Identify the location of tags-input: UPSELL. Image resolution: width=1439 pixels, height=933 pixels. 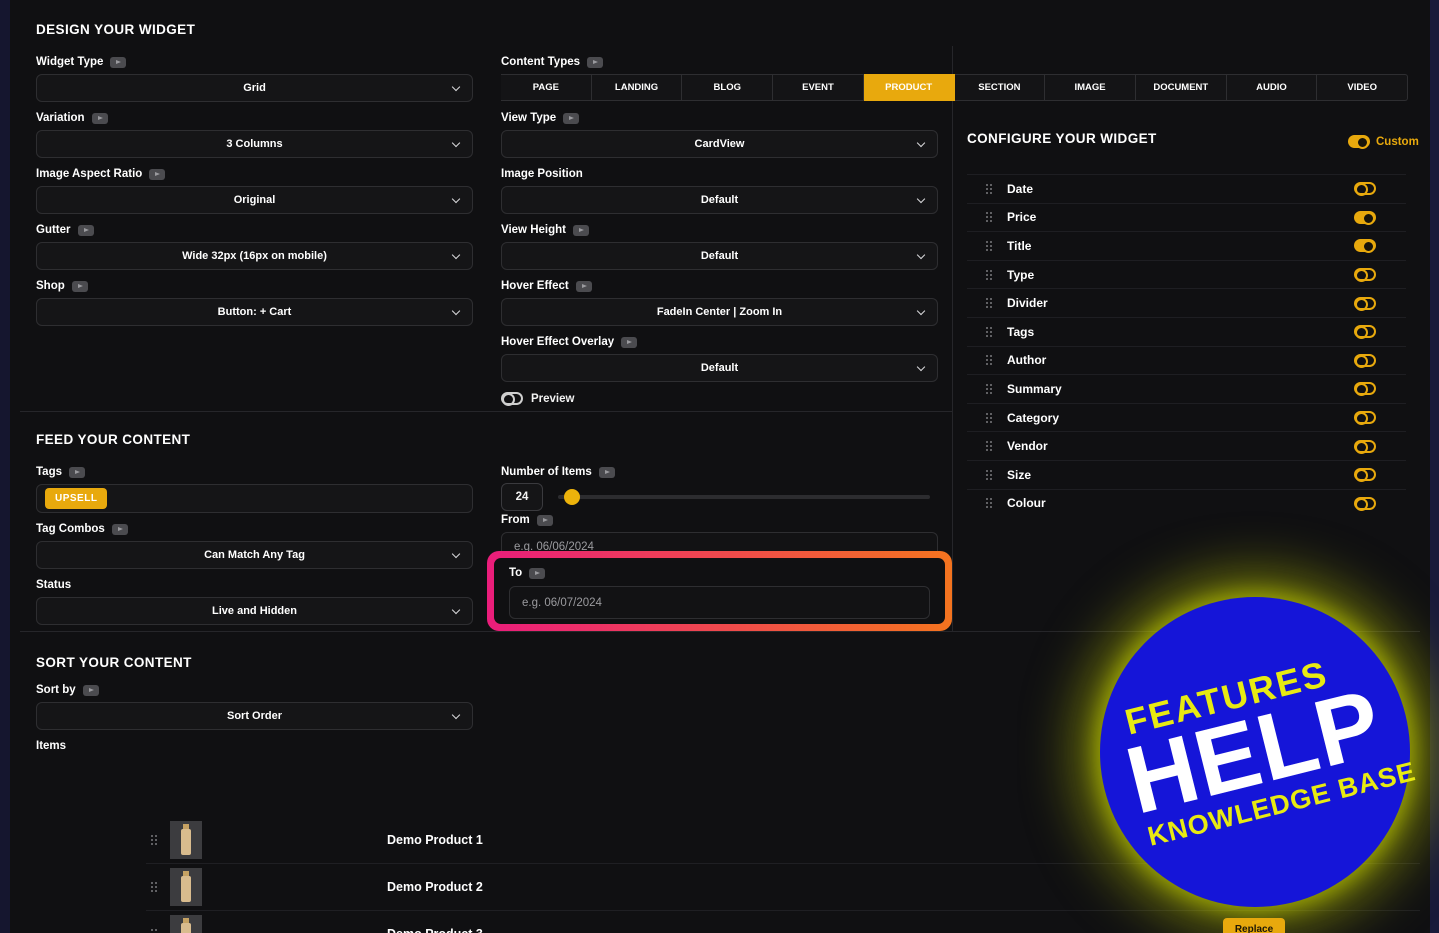
(254, 498).